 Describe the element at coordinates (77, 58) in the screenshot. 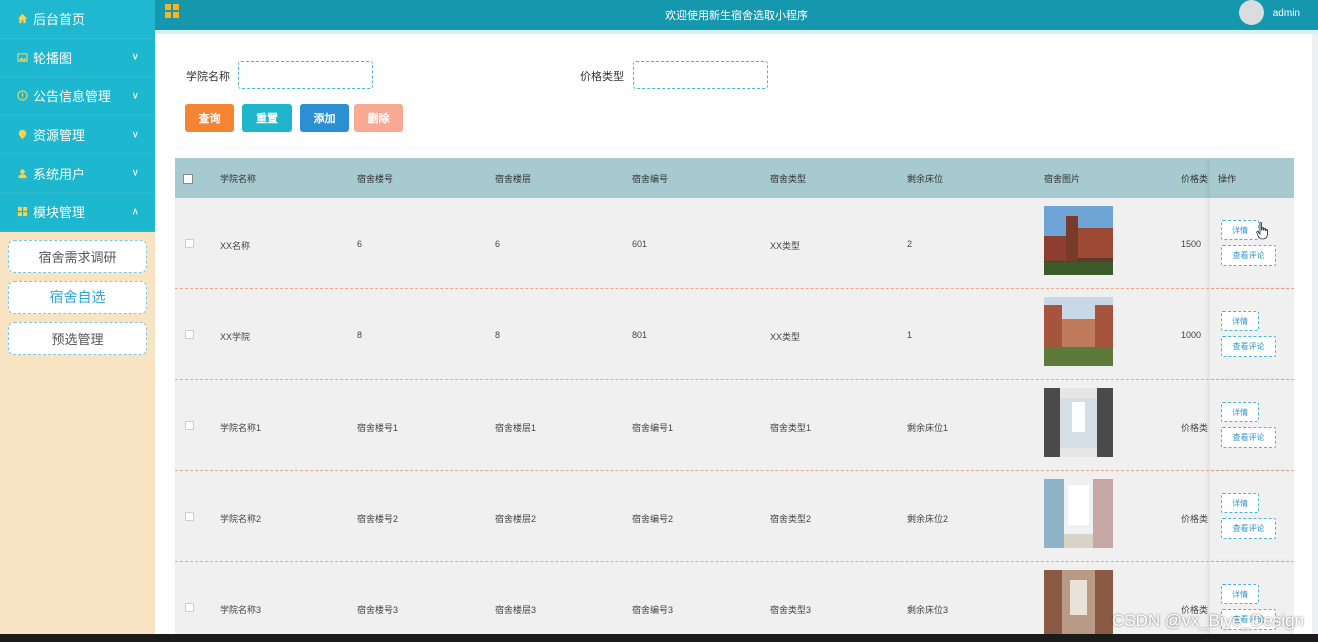

I see `sidebar-item-carousel: 轮播图 ∨` at that location.